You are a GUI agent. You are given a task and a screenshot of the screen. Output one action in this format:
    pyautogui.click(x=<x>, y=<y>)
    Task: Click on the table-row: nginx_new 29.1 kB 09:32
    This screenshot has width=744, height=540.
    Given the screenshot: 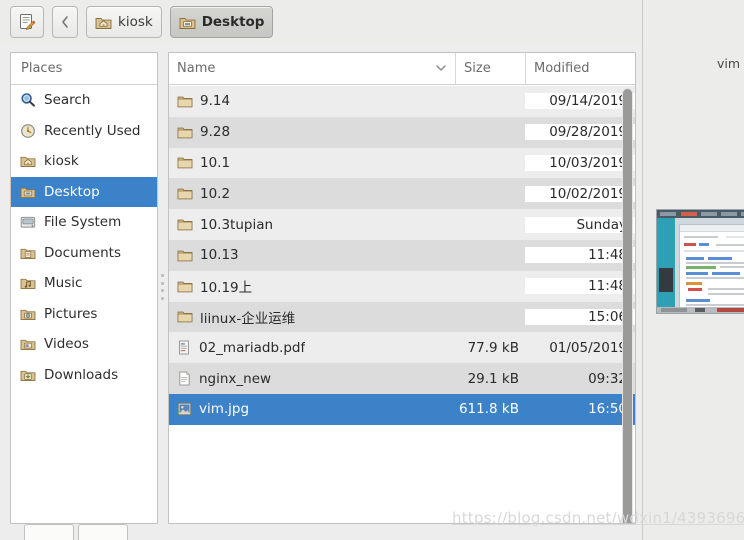 What is the action you would take?
    pyautogui.click(x=402, y=378)
    